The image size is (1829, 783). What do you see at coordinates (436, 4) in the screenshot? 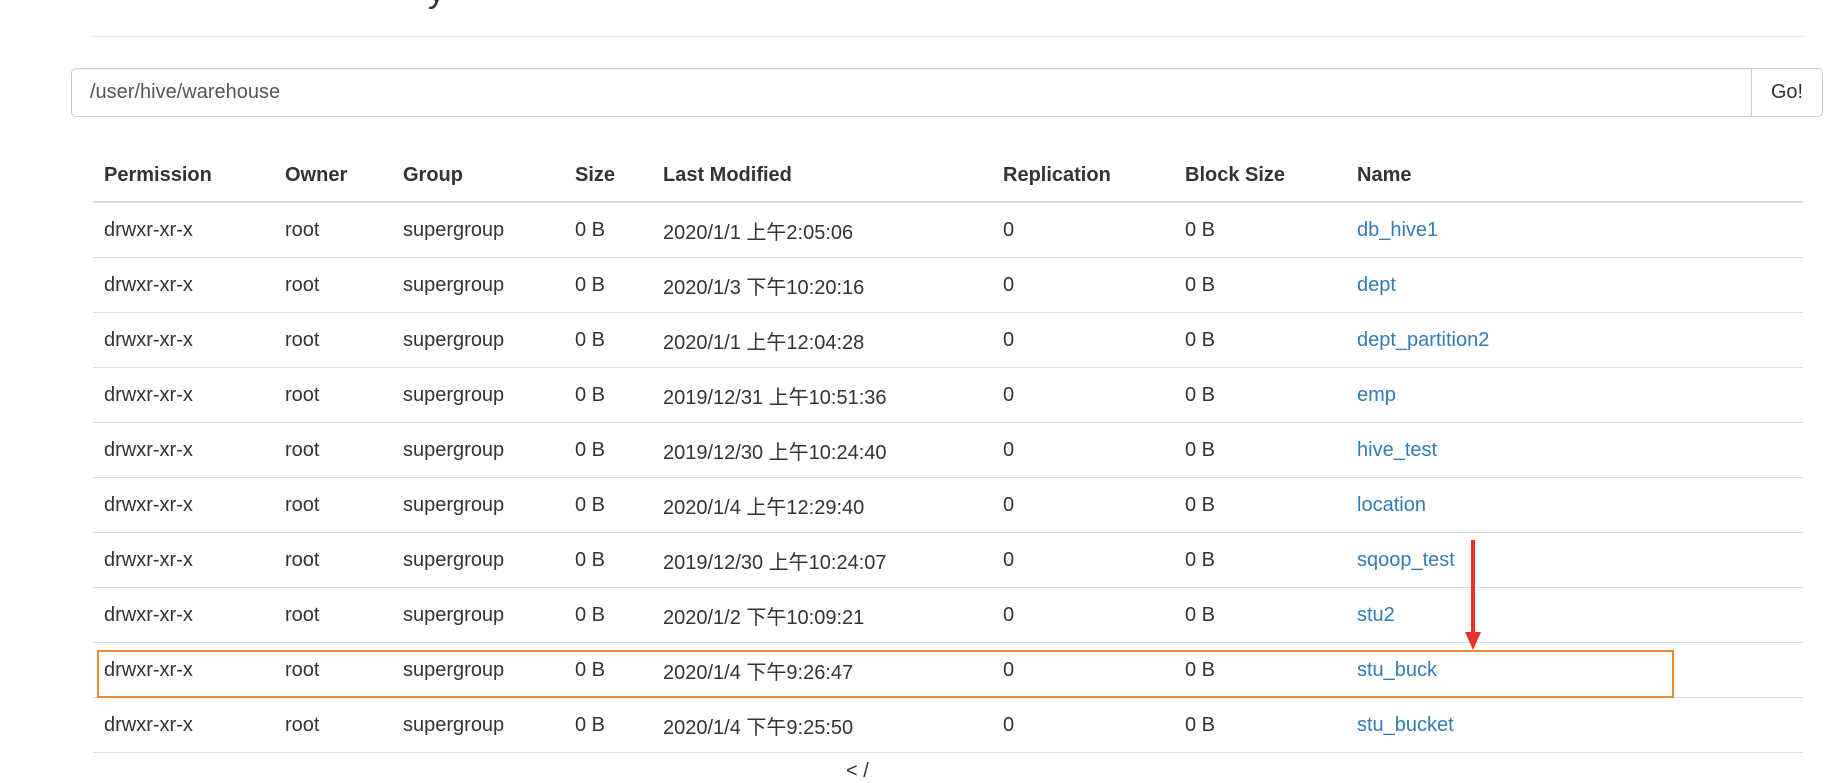
I see `page-title-fragment: y` at bounding box center [436, 4].